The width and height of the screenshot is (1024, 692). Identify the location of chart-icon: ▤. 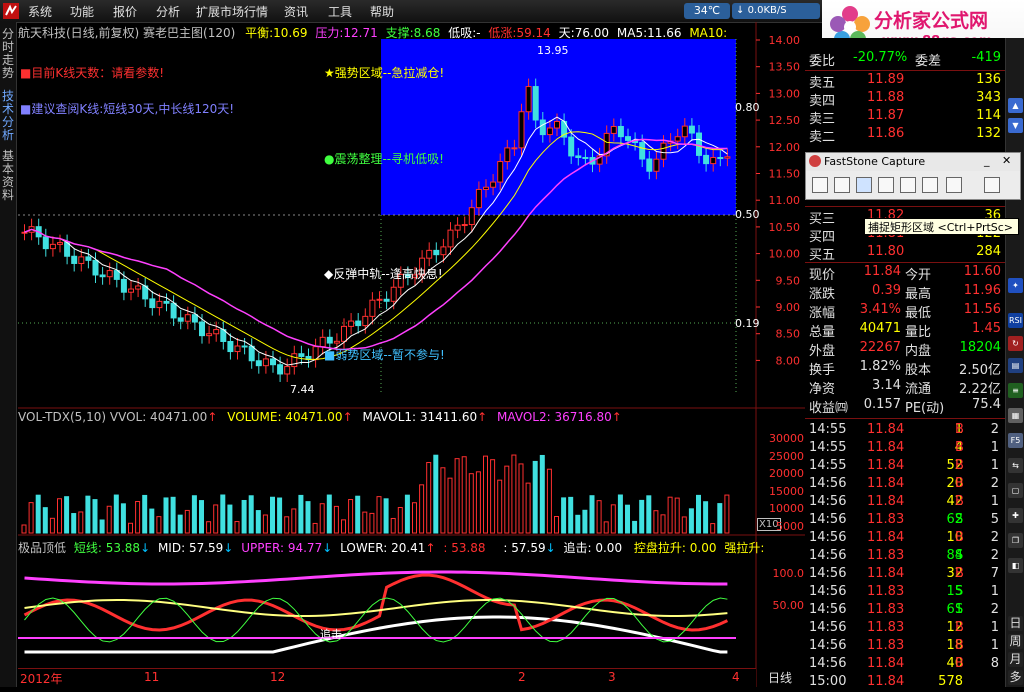
(1015, 365).